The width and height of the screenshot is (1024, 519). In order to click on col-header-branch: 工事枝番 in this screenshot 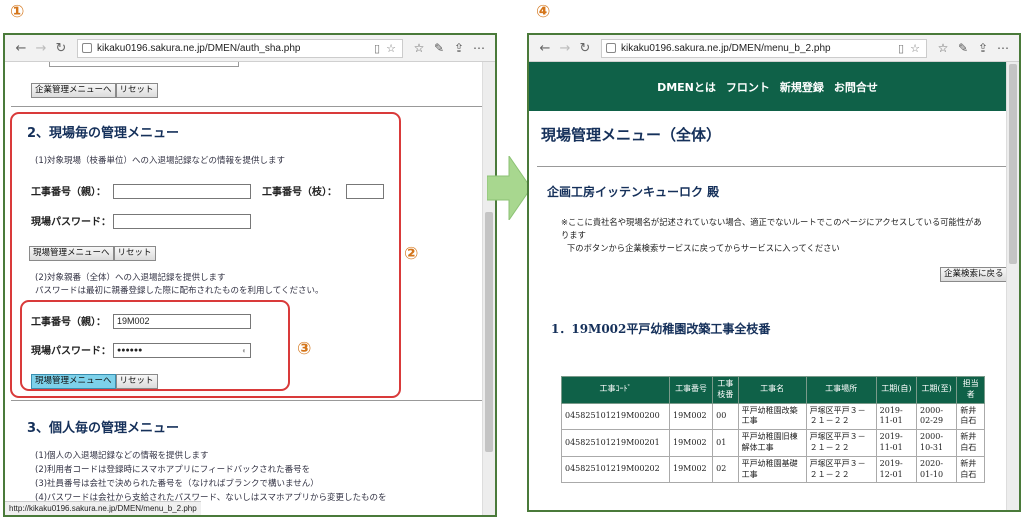, I will do `click(725, 390)`.